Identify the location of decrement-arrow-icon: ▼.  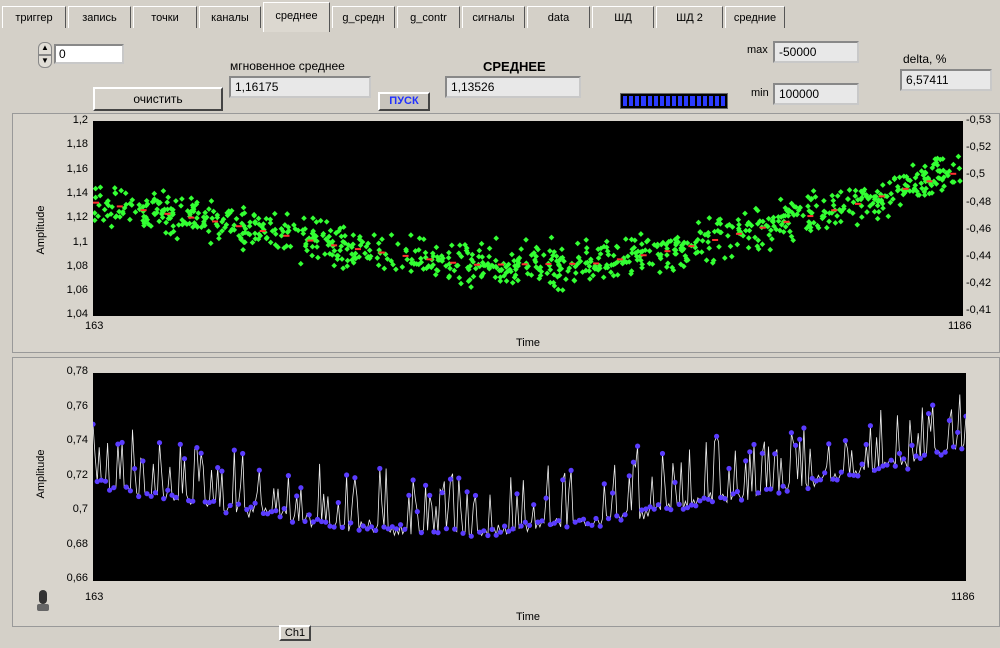
(45, 61).